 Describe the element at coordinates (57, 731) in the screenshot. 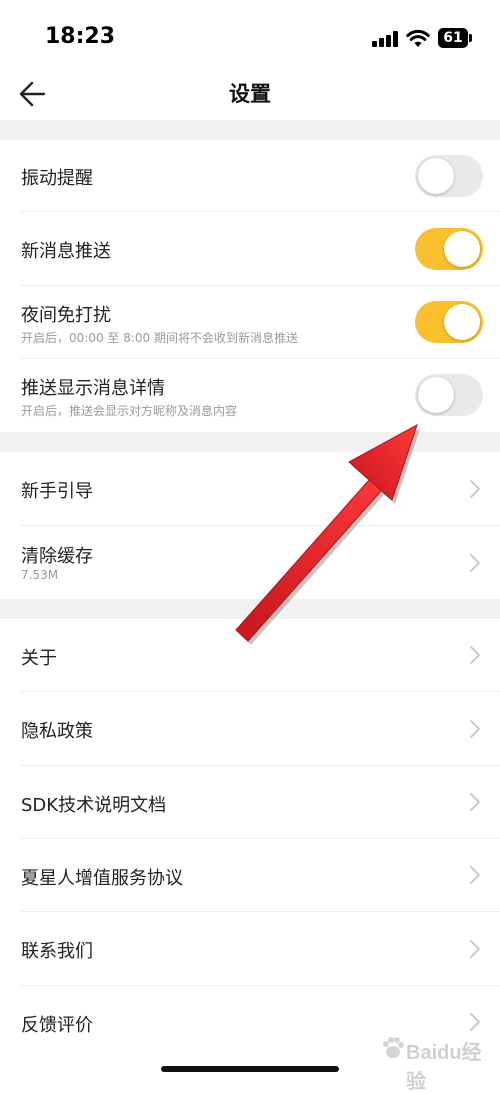

I see `menu-item-label: 隐私政策` at that location.